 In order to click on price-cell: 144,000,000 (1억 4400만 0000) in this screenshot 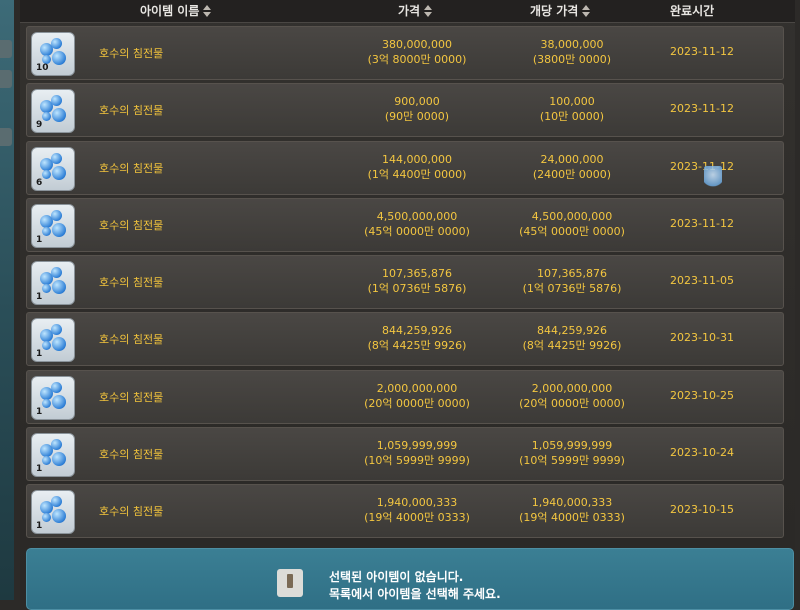, I will do `click(417, 167)`.